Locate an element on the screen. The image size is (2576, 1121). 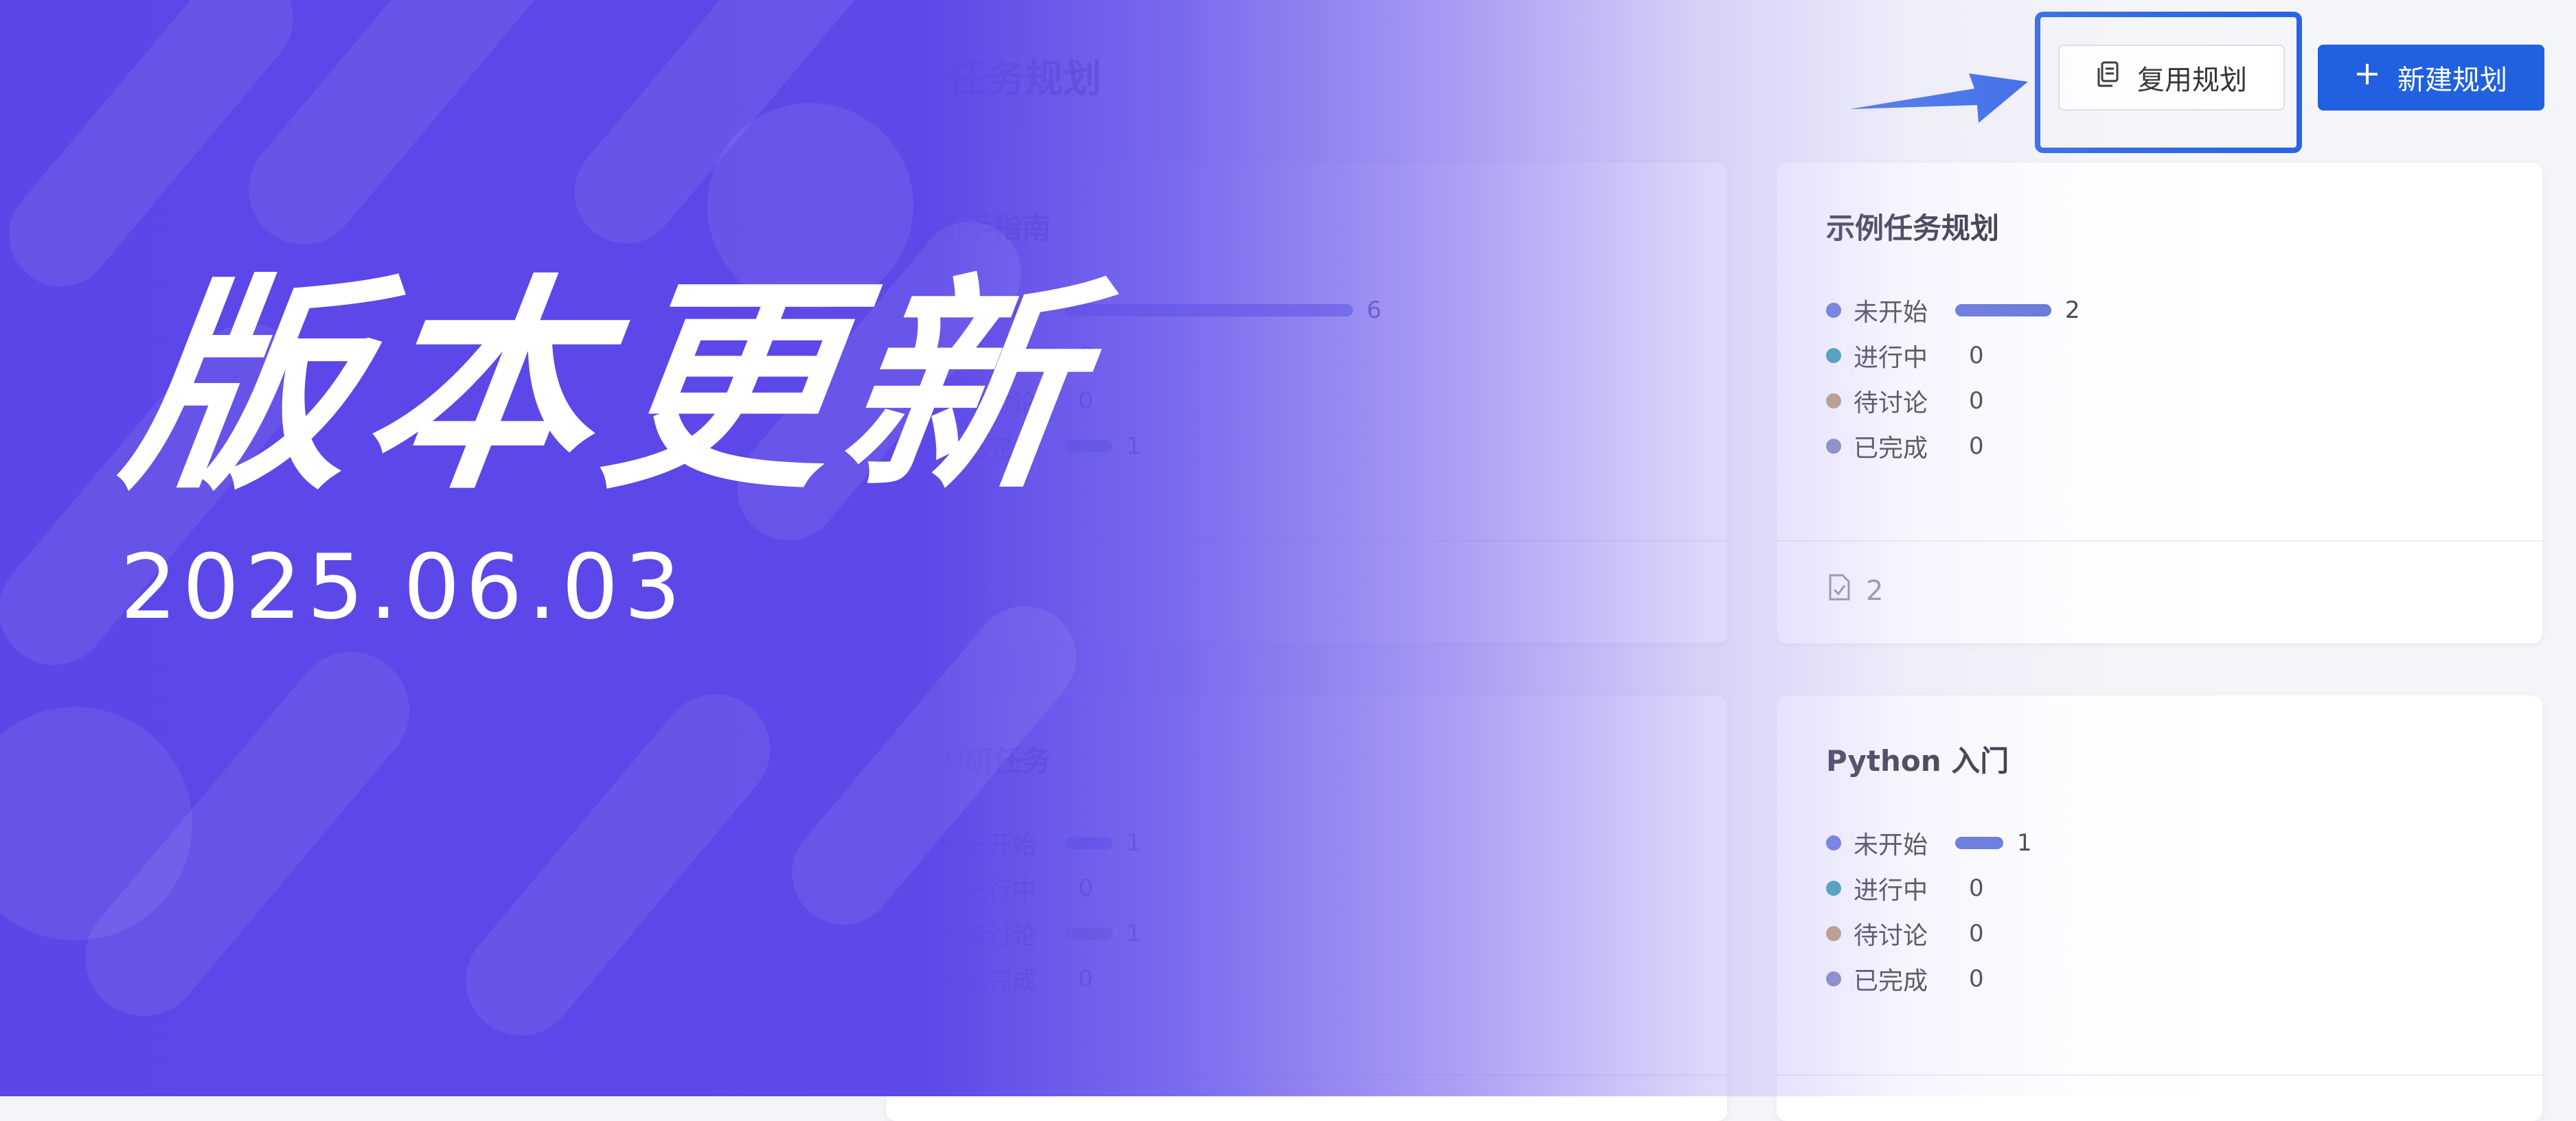
card-footer: 2 is located at coordinates (1854, 591).